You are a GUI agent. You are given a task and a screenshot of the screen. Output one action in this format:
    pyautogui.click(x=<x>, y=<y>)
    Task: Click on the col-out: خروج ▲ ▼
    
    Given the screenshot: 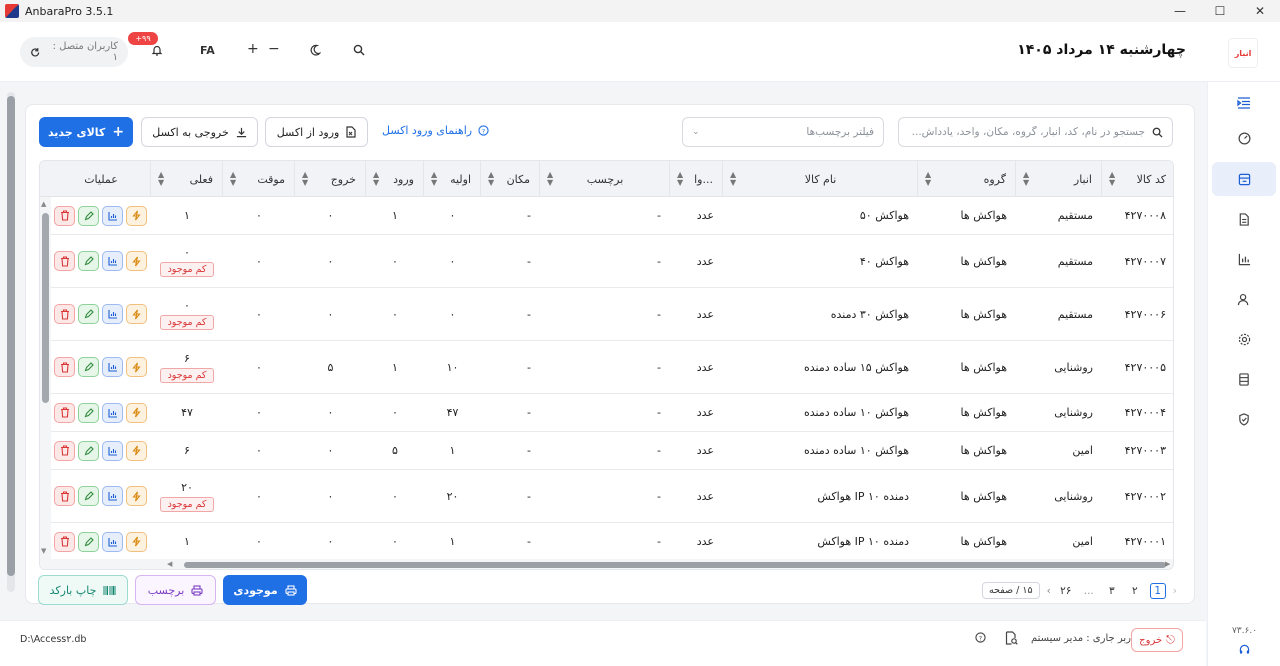 What is the action you would take?
    pyautogui.click(x=330, y=179)
    